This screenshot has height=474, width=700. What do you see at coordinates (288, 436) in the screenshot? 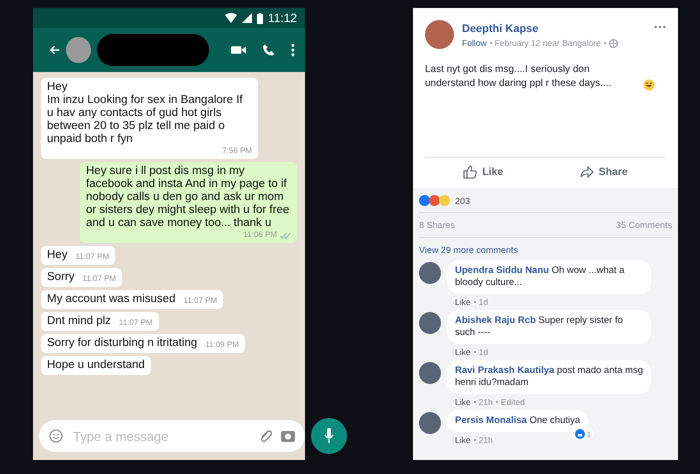
I see `camera-icon` at bounding box center [288, 436].